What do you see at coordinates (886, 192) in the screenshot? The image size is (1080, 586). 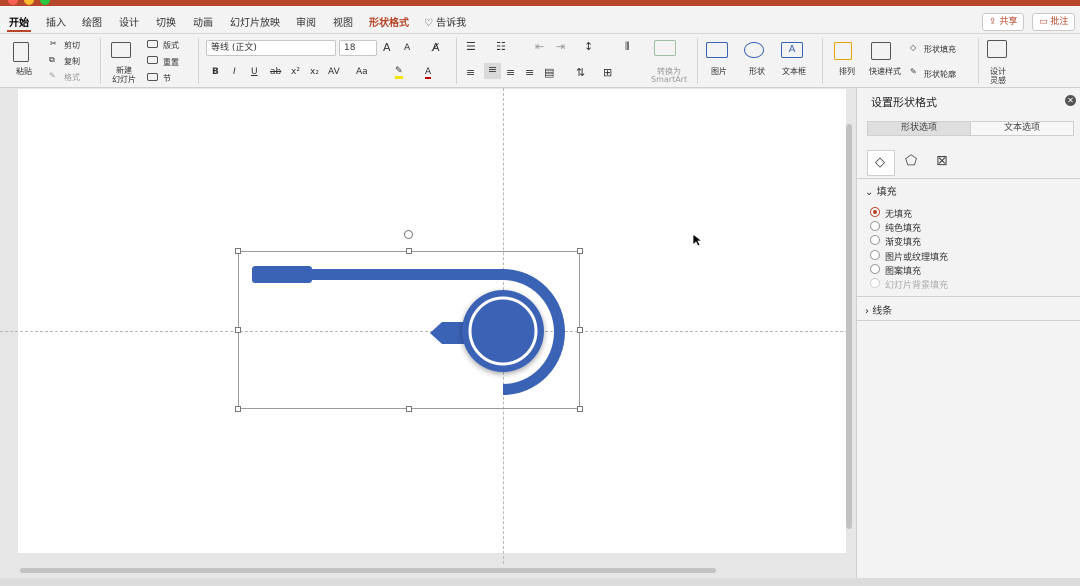 I see `fill-header-label: 填充` at bounding box center [886, 192].